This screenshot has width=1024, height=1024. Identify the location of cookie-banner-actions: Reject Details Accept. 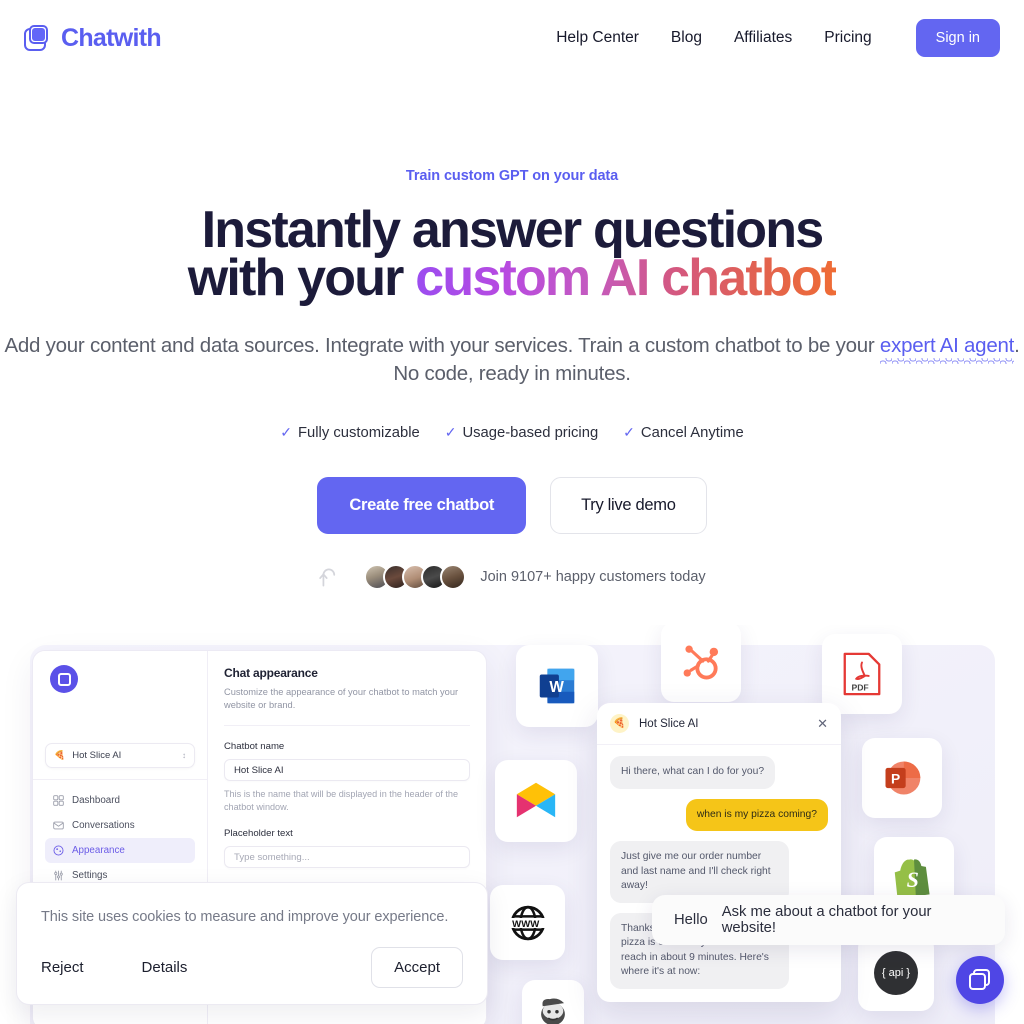
(252, 967).